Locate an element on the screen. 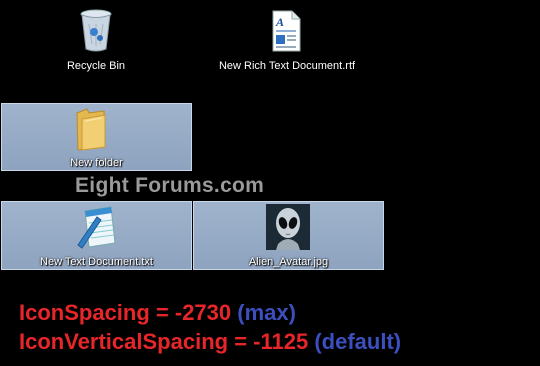 The height and width of the screenshot is (366, 540). icon-label: New Text Document.txt is located at coordinates (96, 262).